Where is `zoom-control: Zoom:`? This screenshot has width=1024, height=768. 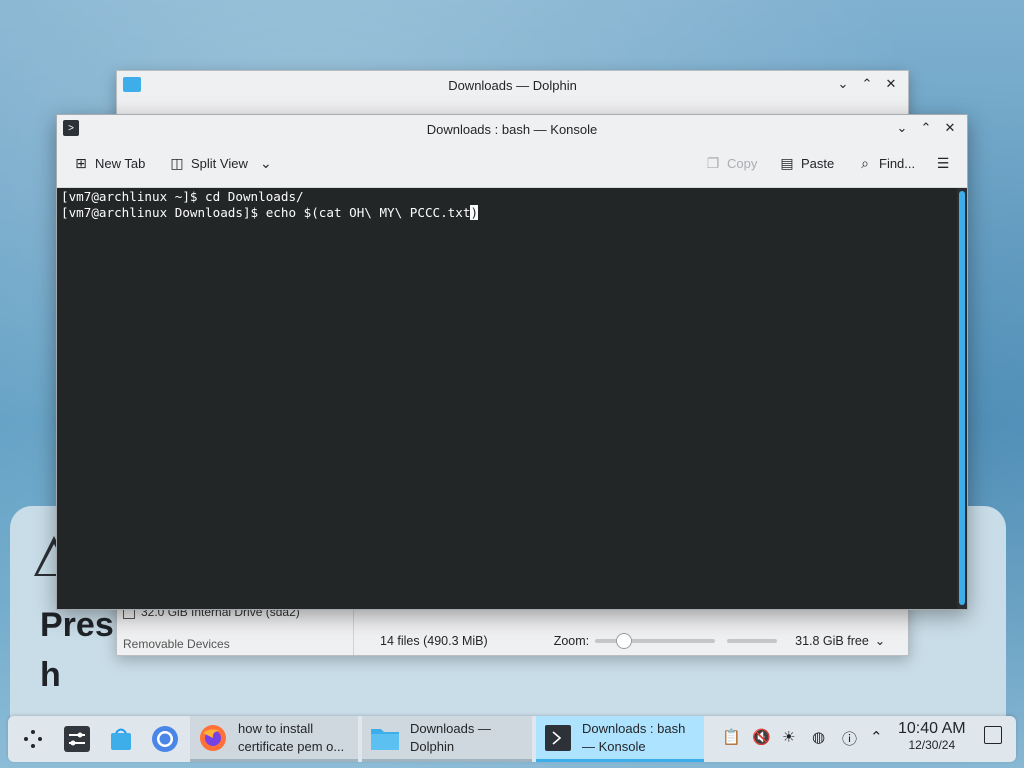 zoom-control: Zoom: is located at coordinates (665, 640).